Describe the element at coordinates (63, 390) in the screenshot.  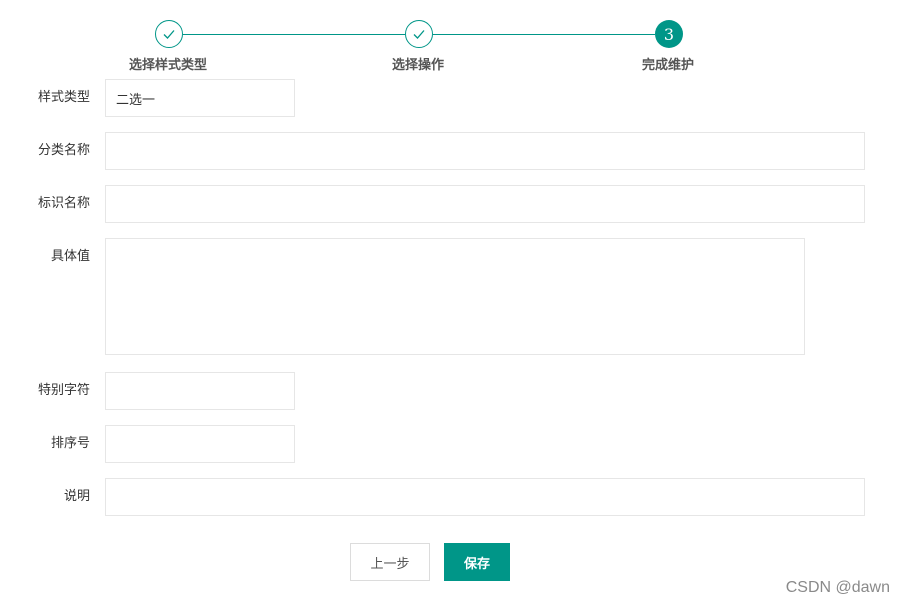
I see `special-char-label: 特别字符` at that location.